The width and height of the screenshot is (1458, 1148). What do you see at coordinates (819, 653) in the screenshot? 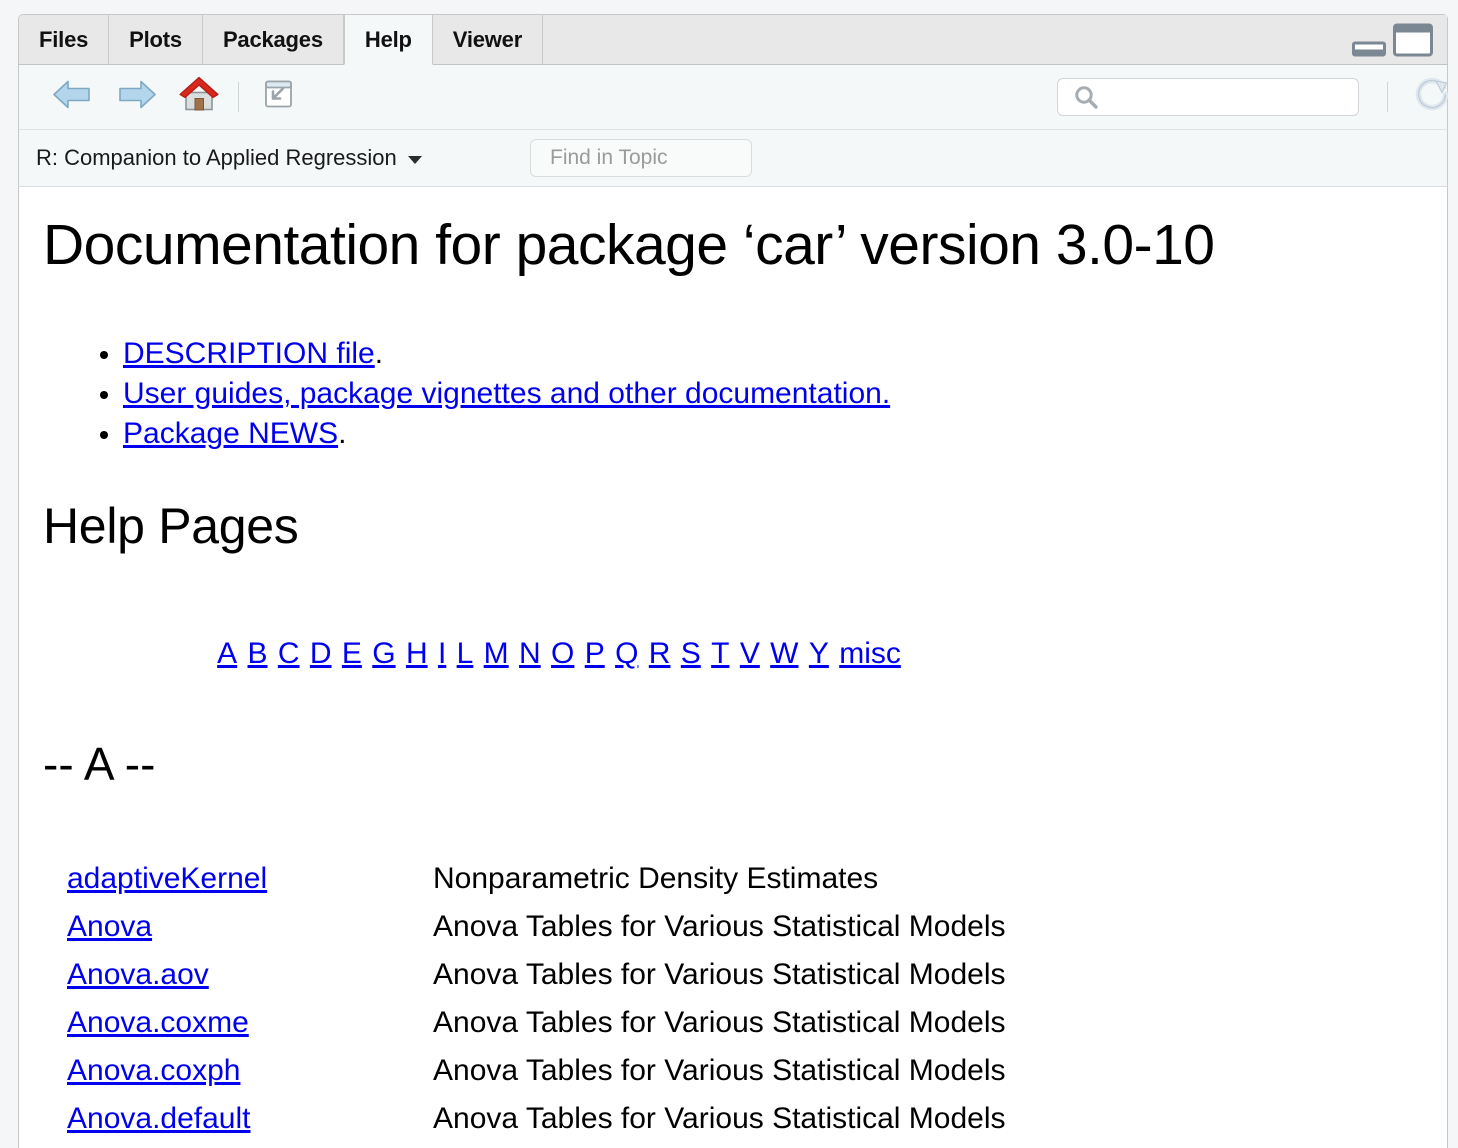
I see `alpha-link-y: Y` at bounding box center [819, 653].